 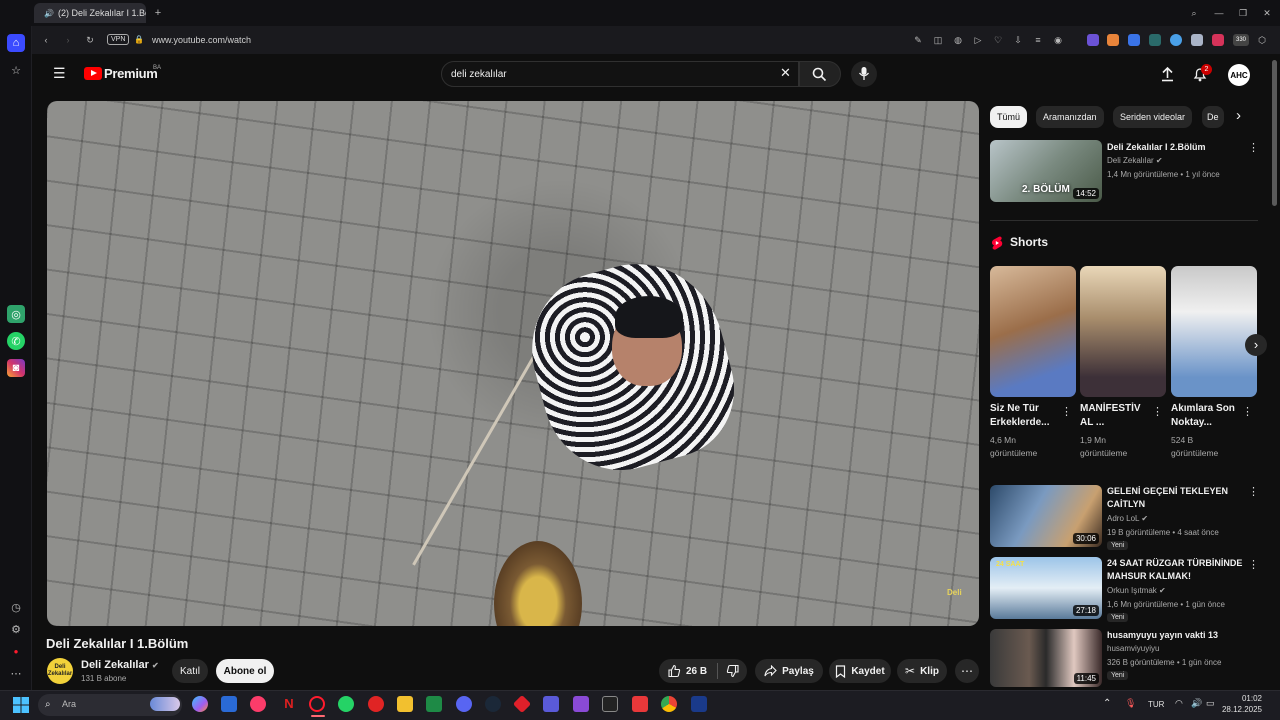 What do you see at coordinates (1066, 411) in the screenshot?
I see `short-1-more-icon: ⋮` at bounding box center [1066, 411].